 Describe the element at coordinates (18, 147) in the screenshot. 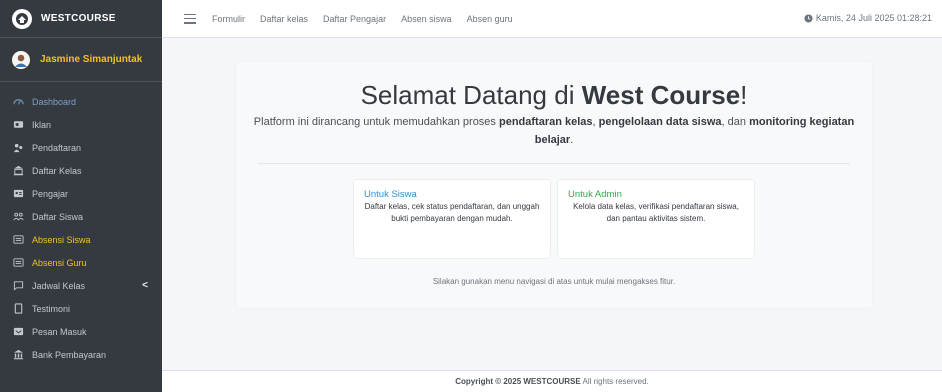

I see `users-icon` at that location.